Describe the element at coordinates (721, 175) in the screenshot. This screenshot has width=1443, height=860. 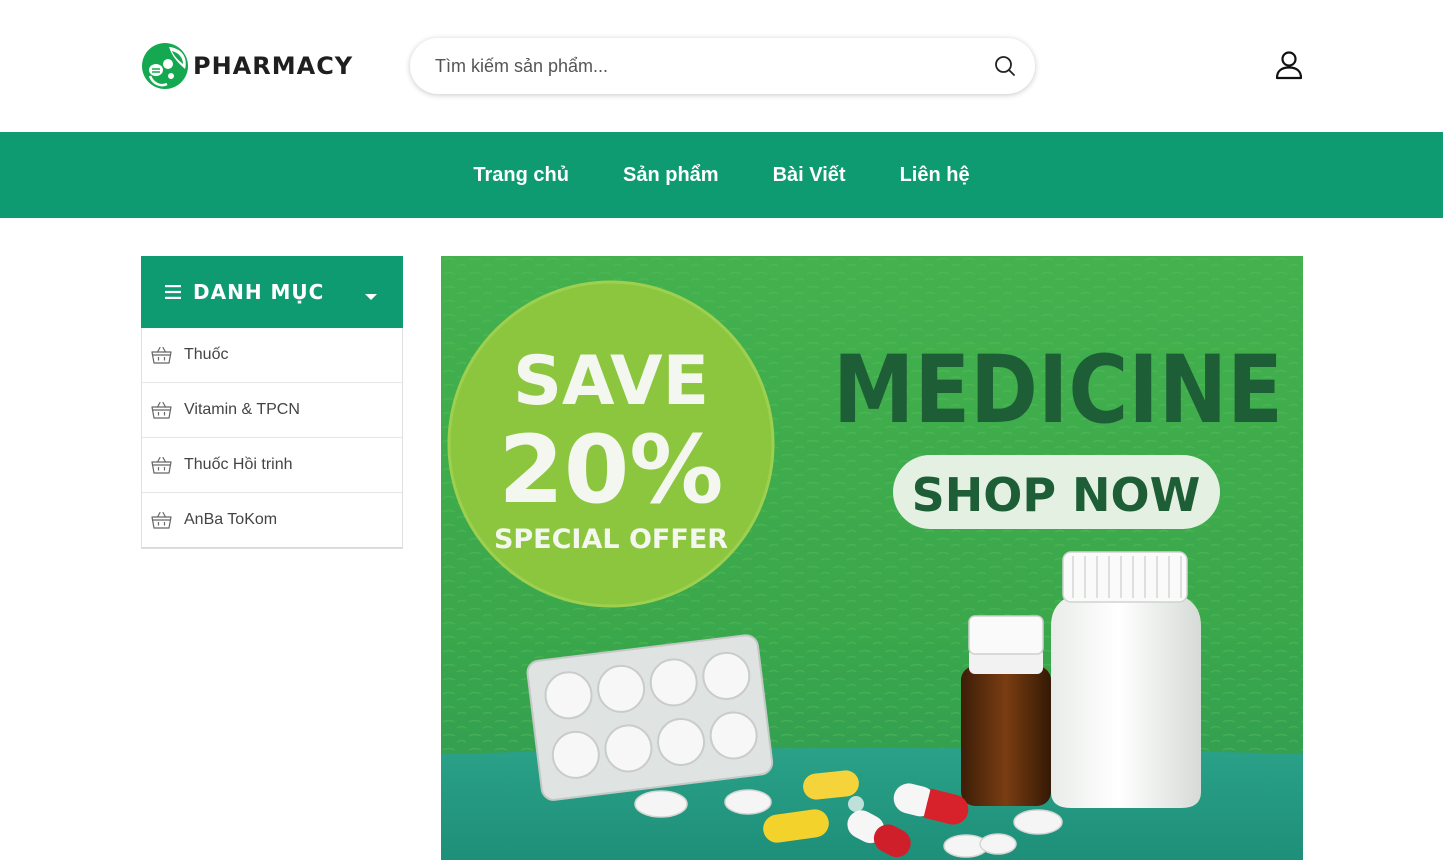
I see `main-nav: Trang chủ Sản phẩm Bài Viết Liên hệ` at that location.